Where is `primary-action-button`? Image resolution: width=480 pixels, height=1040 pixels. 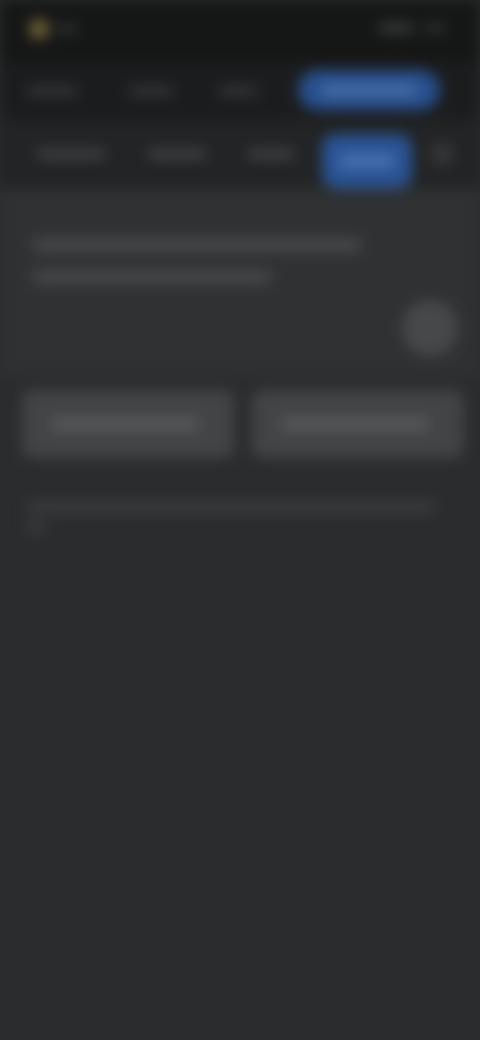 primary-action-button is located at coordinates (369, 90).